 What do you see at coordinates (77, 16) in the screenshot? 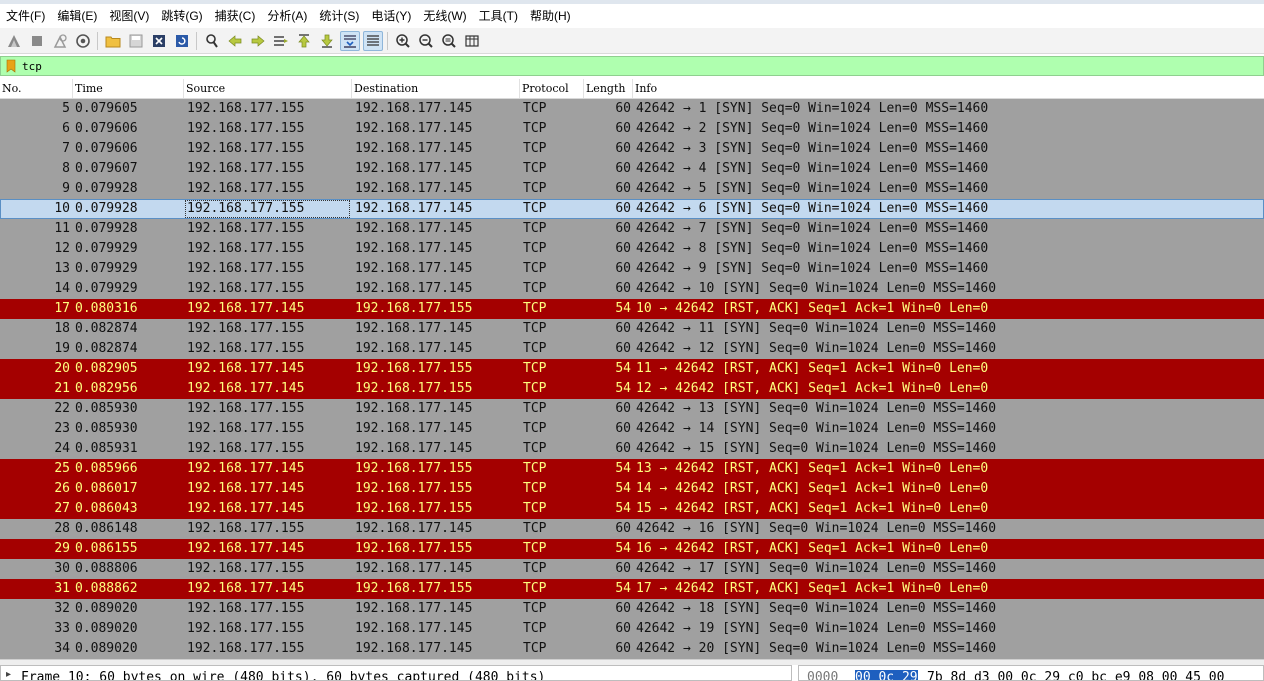
I see `menu-edit: 编辑(E)` at bounding box center [77, 16].